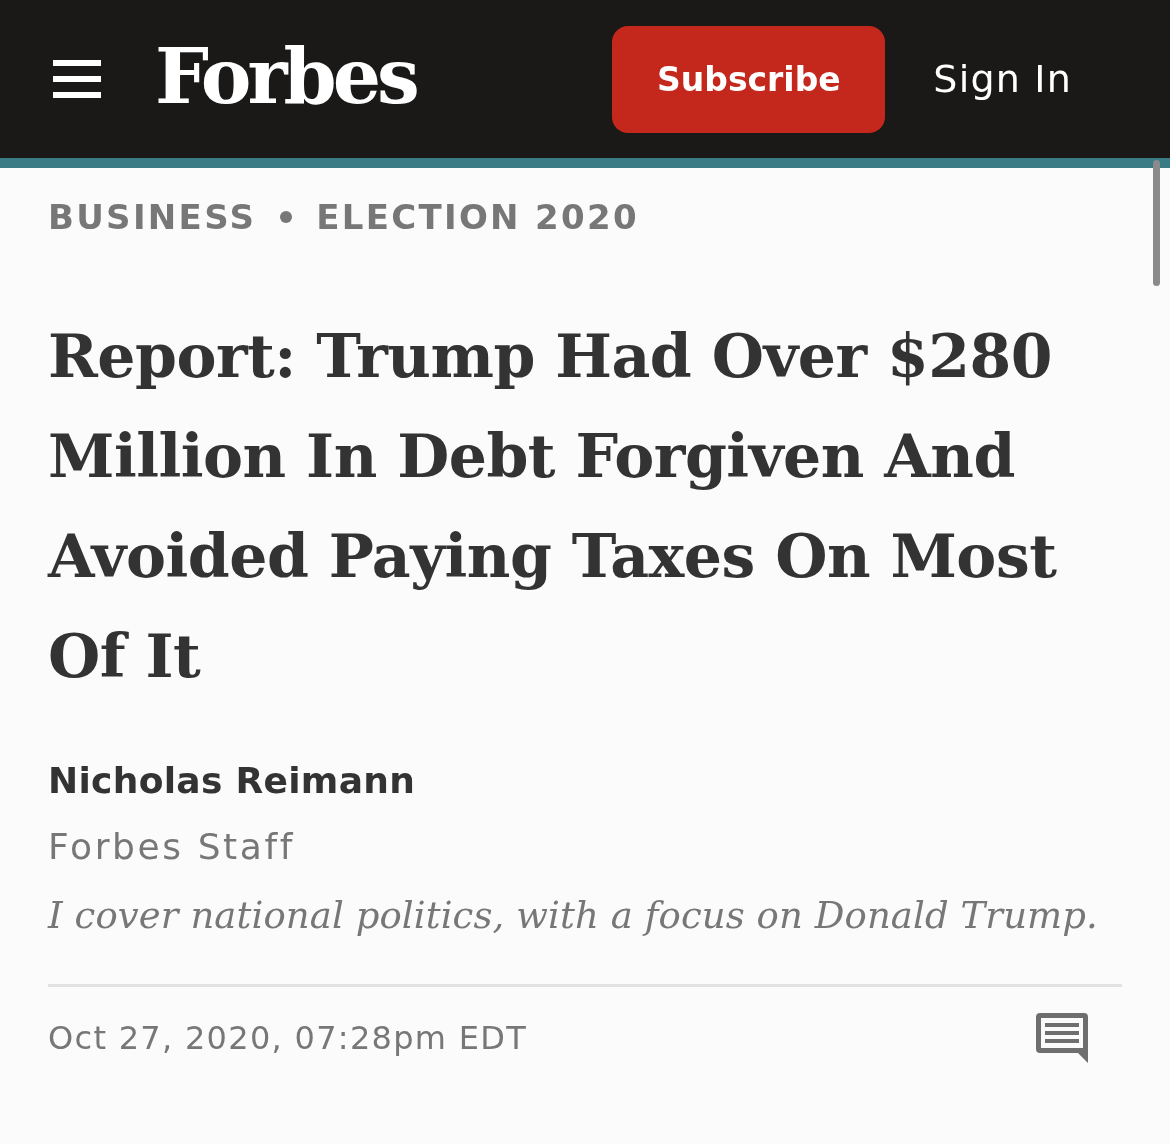 Image resolution: width=1170 pixels, height=1144 pixels. What do you see at coordinates (1156, 223) in the screenshot?
I see `scrollbar-thumb` at bounding box center [1156, 223].